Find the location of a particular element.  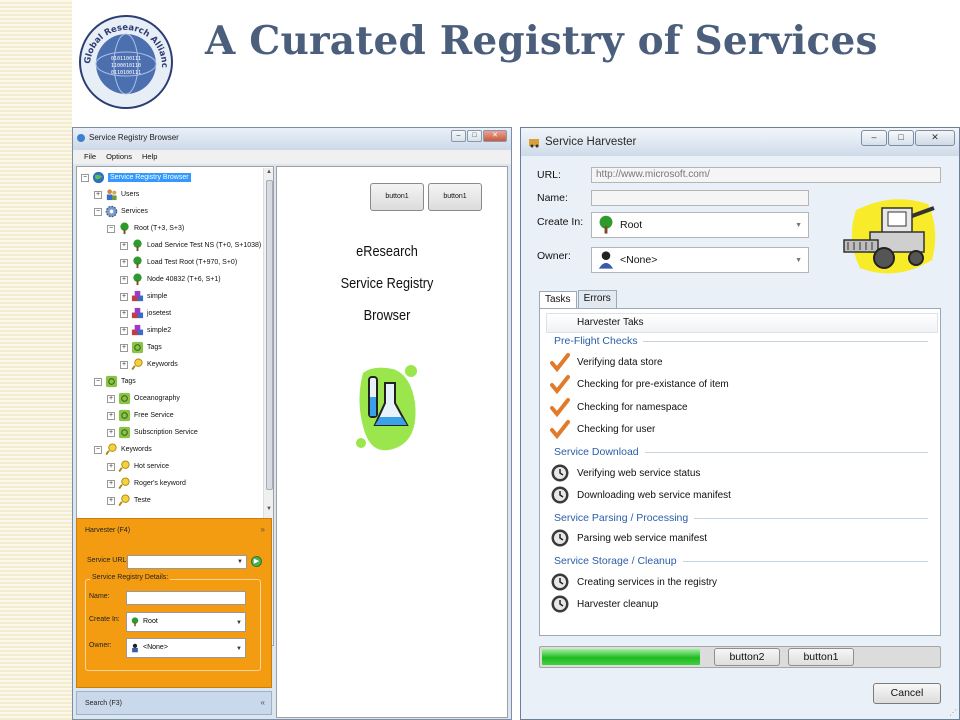

tree-node-rogers-keyword: + Roger's keyword is located at coordinates (146, 483).